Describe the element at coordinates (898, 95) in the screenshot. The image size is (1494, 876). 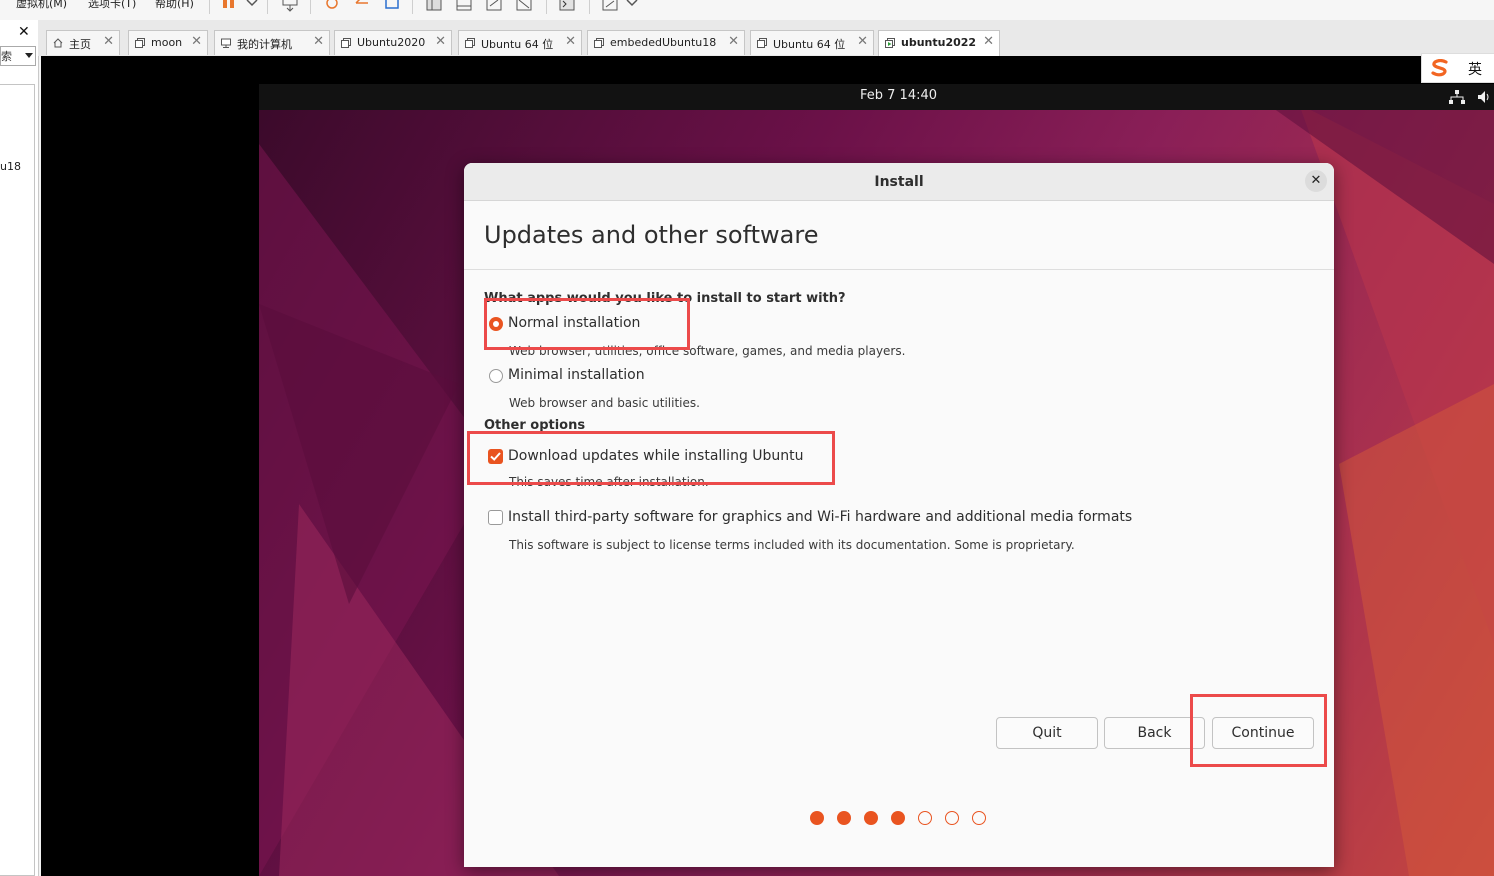
I see `clock: Feb 7 14:40` at that location.